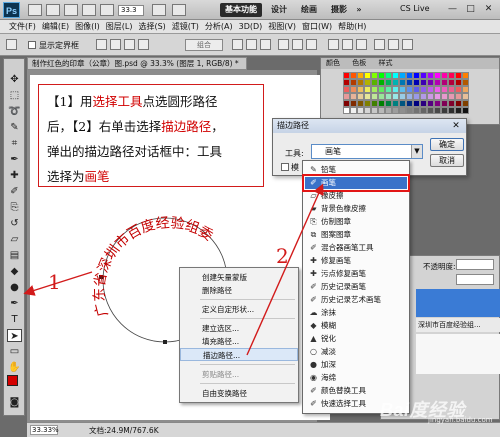 This screenshot has height=437, width=500. I want to click on history-brush-icon: ↺, so click(14, 223).